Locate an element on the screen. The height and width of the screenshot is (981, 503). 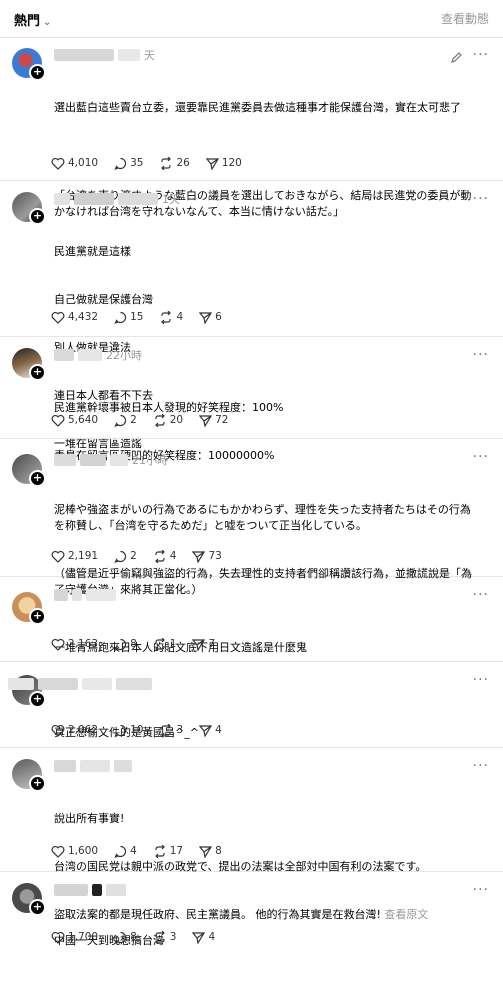
share-button: 6 is located at coordinates (210, 317).